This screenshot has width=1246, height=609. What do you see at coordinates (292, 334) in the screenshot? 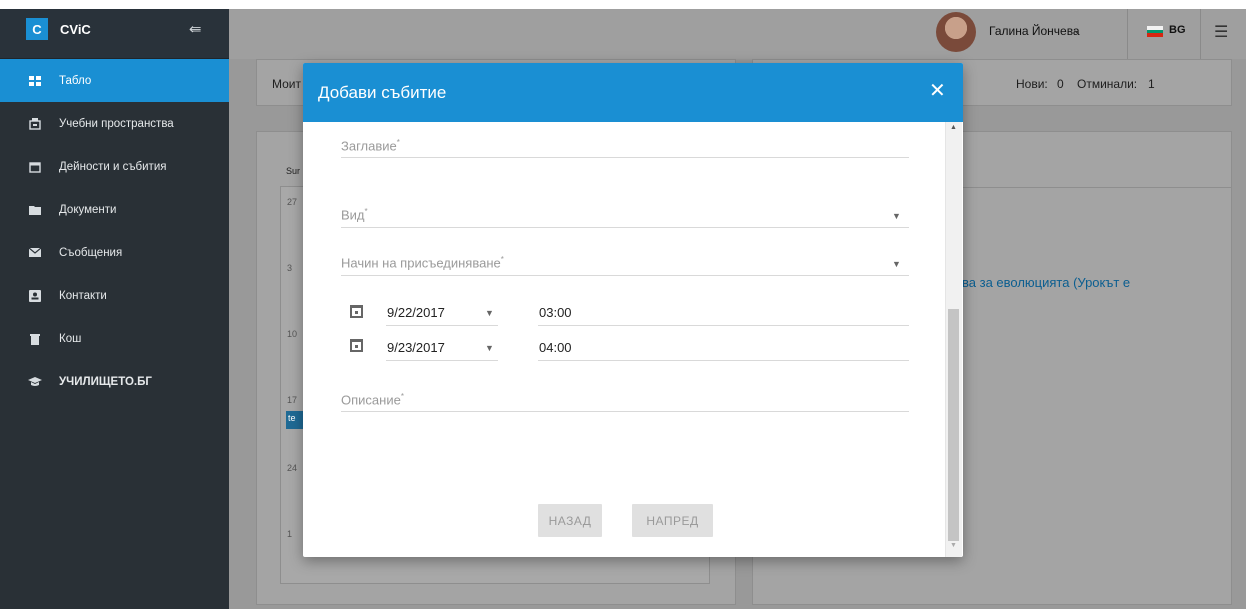
I see `calendar-day: 10` at bounding box center [292, 334].